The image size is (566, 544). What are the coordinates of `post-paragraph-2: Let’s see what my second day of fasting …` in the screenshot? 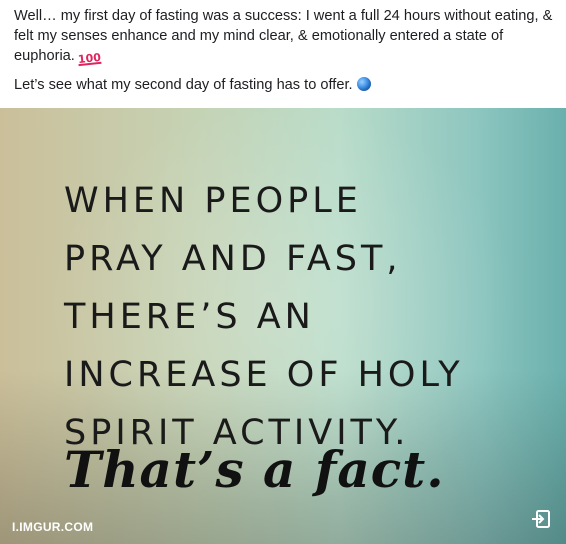 It's located at (284, 85).